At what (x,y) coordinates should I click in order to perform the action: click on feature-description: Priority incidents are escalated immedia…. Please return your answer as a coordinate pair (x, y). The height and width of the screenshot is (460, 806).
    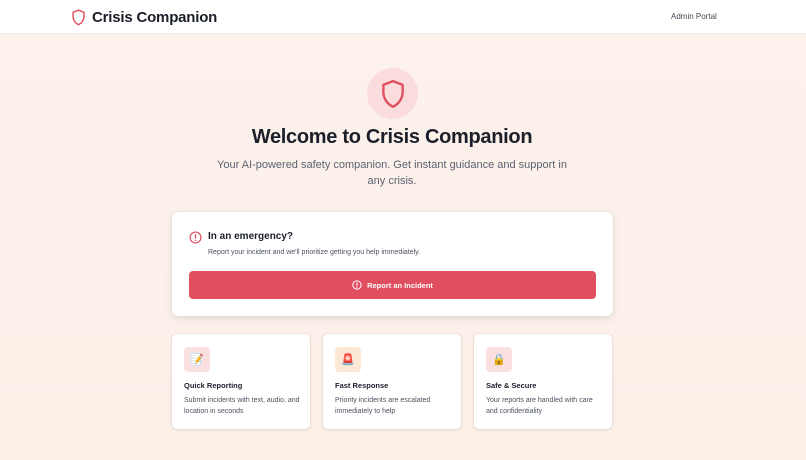
    Looking at the image, I should click on (383, 406).